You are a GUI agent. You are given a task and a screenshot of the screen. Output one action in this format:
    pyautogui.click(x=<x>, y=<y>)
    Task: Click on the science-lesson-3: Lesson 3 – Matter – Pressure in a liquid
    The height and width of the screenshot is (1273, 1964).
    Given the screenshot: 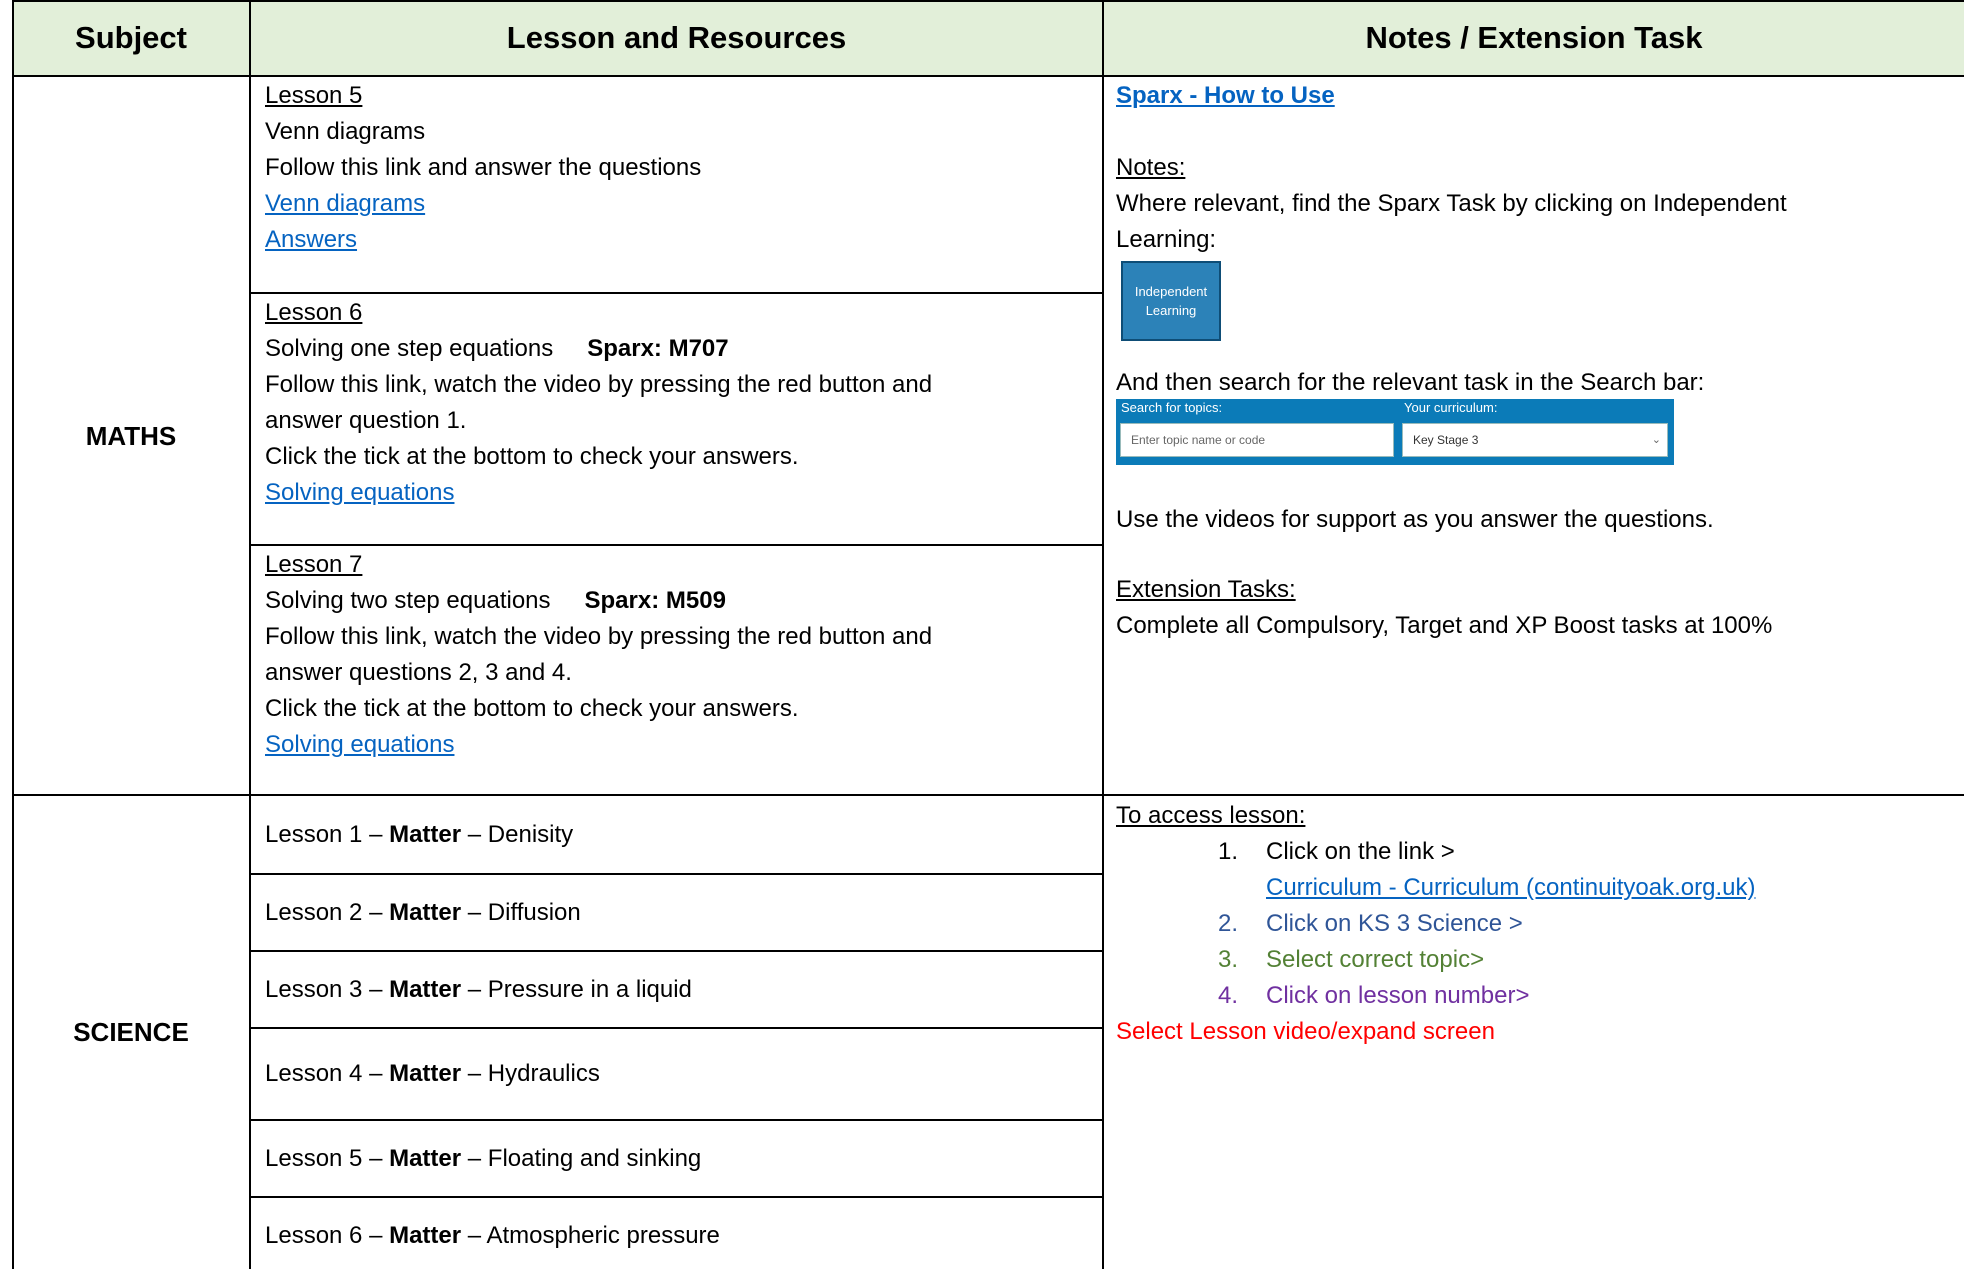 What is the action you would take?
    pyautogui.click(x=478, y=989)
    